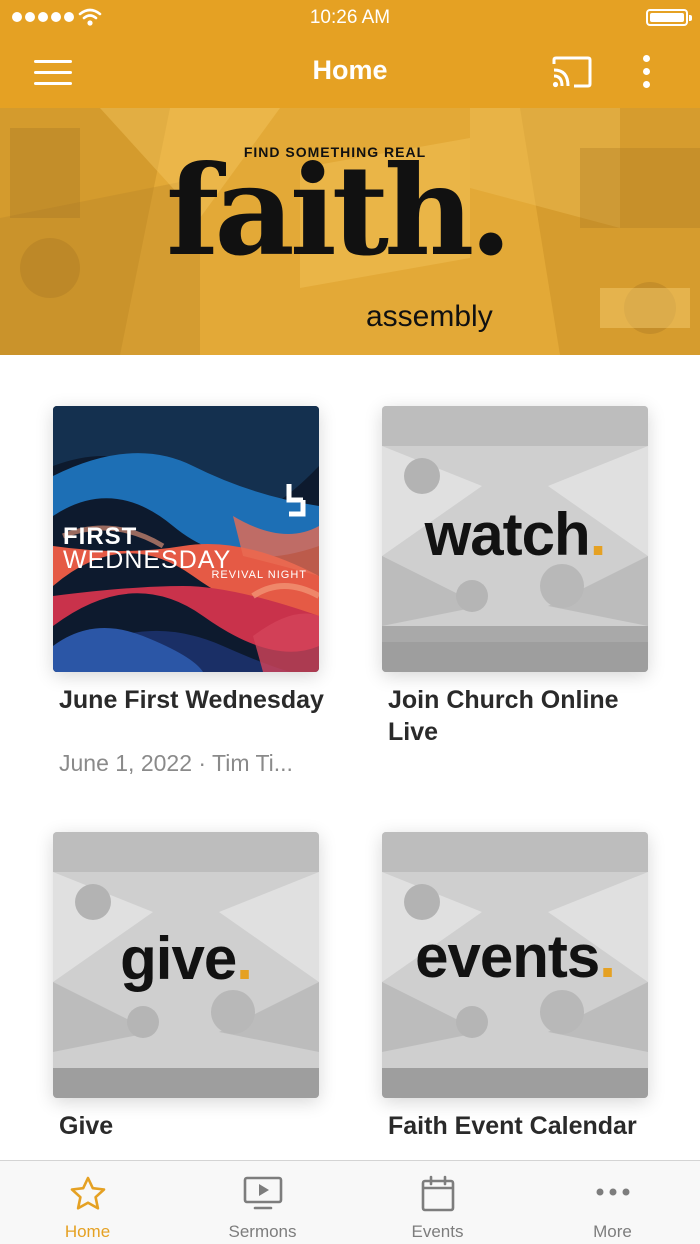 This screenshot has height=1244, width=700. Describe the element at coordinates (87, 1193) in the screenshot. I see `star-icon` at that location.